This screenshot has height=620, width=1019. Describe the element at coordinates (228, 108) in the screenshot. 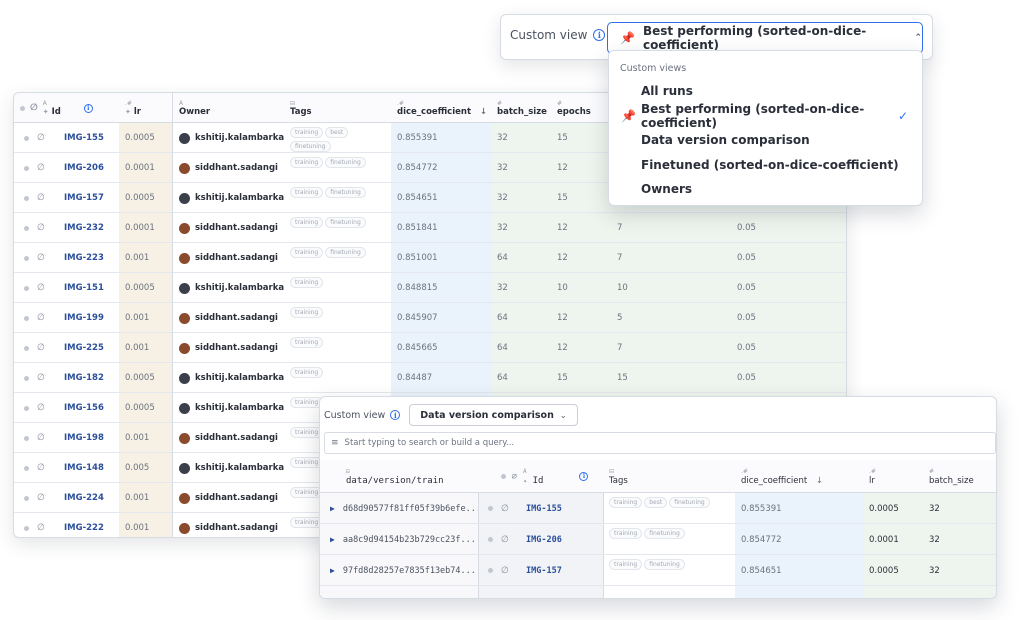

I see `header-owner: A Owner` at that location.